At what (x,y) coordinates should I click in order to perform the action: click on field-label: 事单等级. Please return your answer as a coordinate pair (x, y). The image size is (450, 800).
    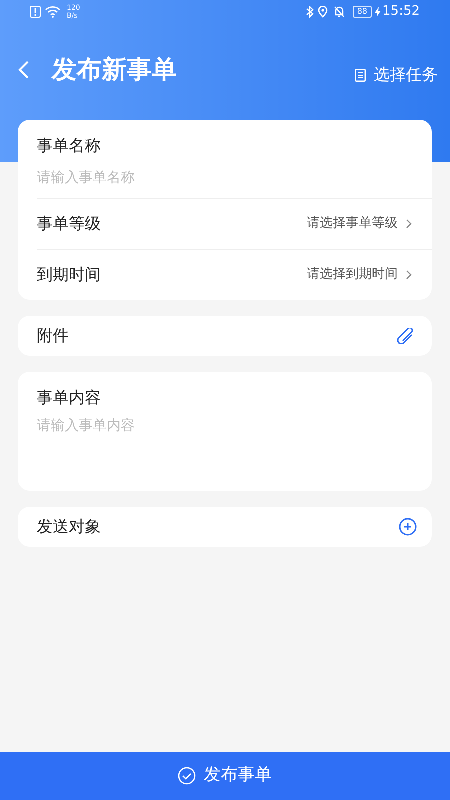
    Looking at the image, I should click on (69, 224).